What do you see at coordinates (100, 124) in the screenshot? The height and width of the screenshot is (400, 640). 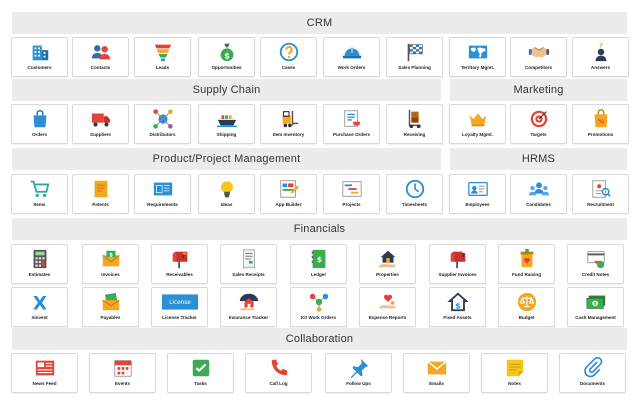 I see `tile-suppliers: Suppliers` at bounding box center [100, 124].